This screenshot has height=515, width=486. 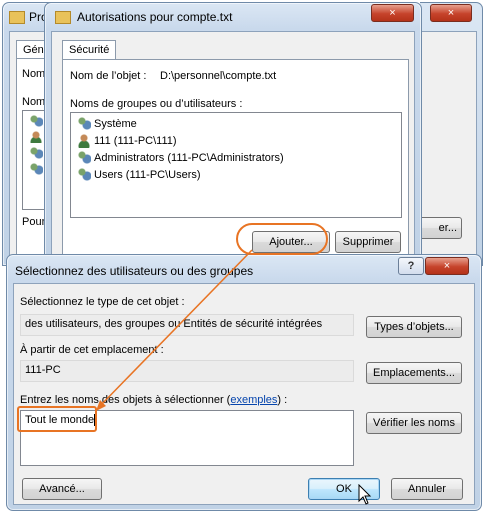 I want to click on arrow-line, so click(x=175, y=329).